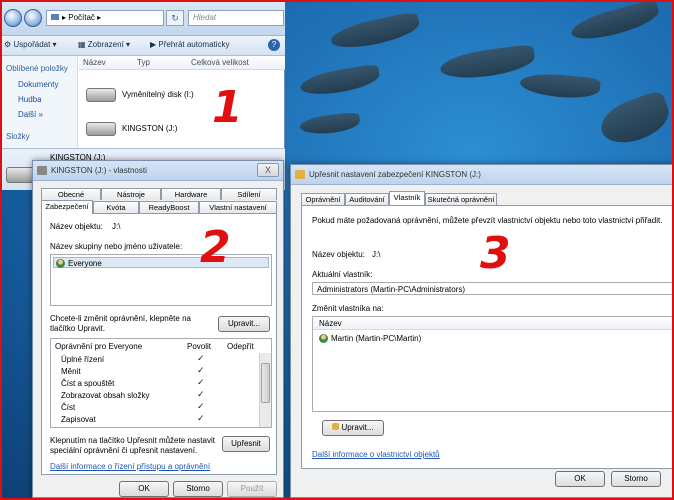  Describe the element at coordinates (367, 199) in the screenshot. I see `tab-auditing: Auditování` at that location.